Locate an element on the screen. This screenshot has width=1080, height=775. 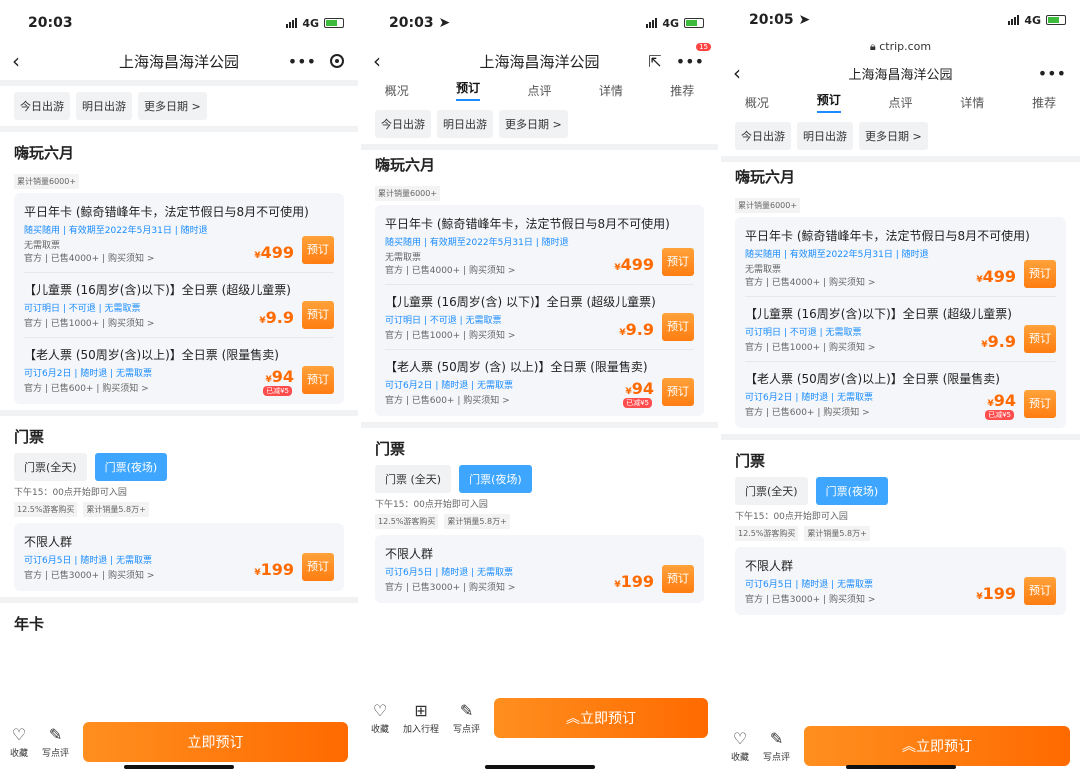
ticket-note: 下午15：00点开始即可入园 is located at coordinates (791, 517).